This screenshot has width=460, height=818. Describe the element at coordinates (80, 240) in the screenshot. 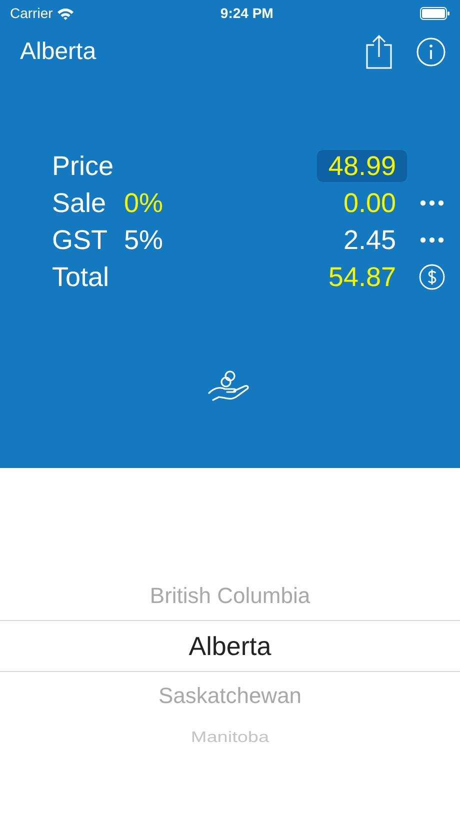

I see `row-label: GST` at that location.